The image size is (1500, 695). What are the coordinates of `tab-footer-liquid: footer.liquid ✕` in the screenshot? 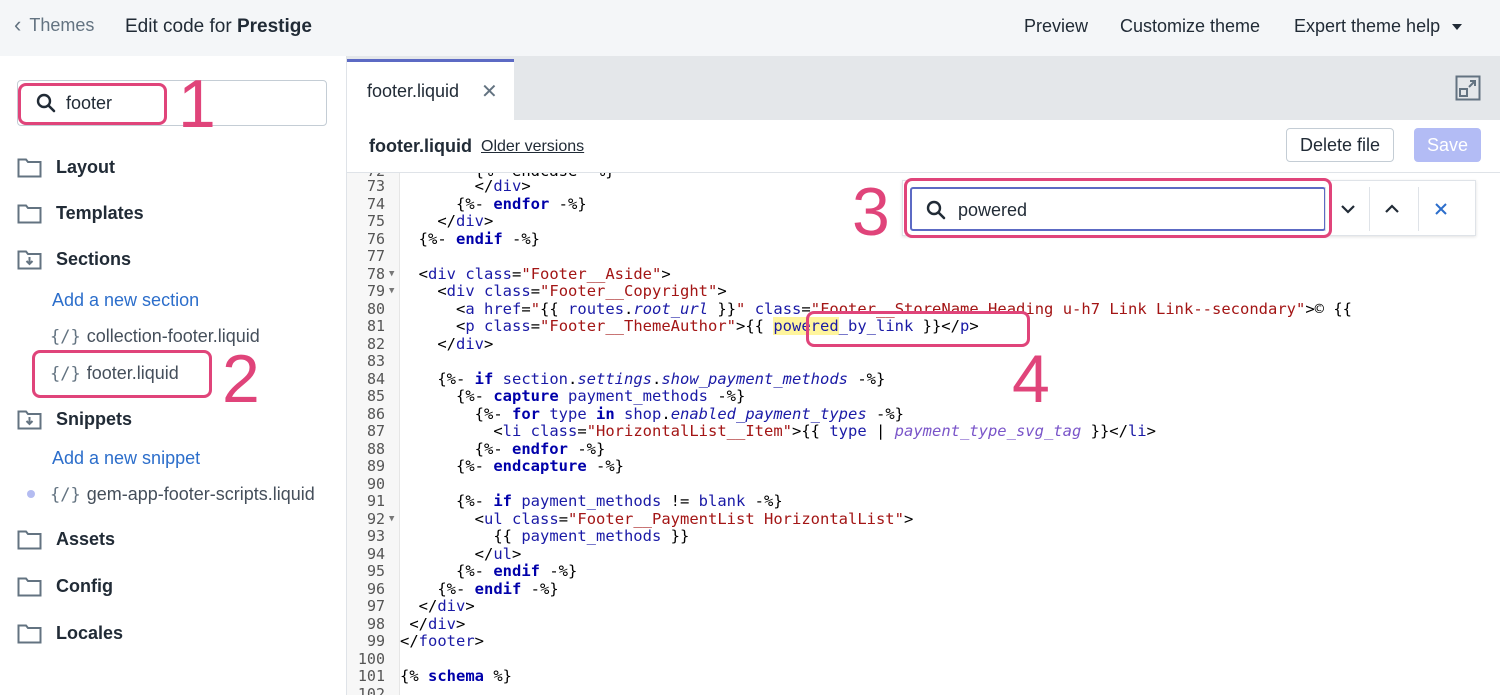 It's located at (430, 89).